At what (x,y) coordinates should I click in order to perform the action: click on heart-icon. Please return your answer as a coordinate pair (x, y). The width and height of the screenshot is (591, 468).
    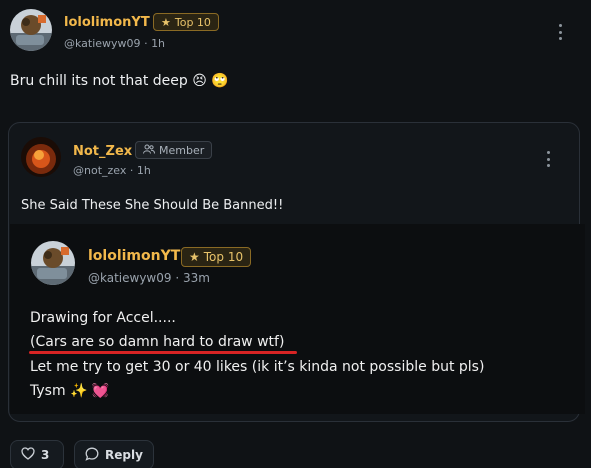
    Looking at the image, I should click on (28, 455).